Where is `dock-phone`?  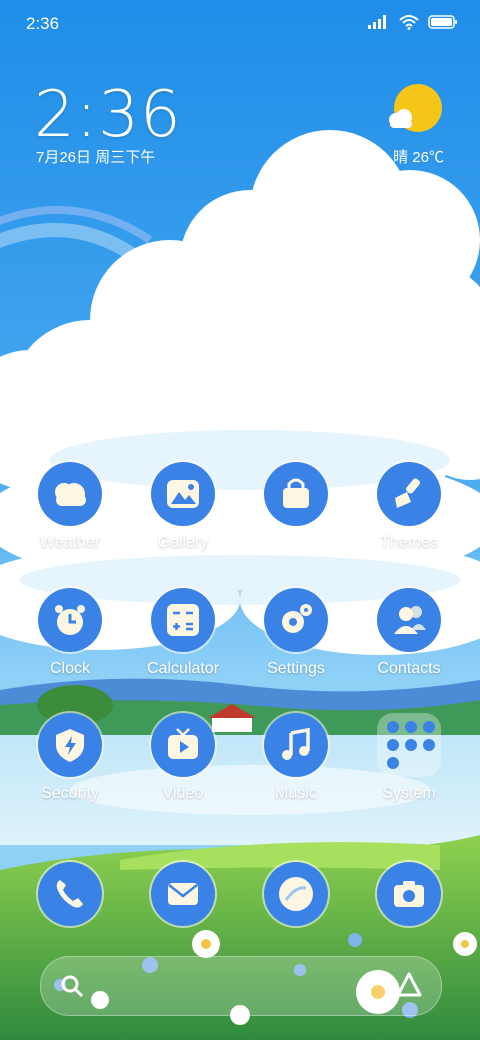
dock-phone is located at coordinates (70, 894).